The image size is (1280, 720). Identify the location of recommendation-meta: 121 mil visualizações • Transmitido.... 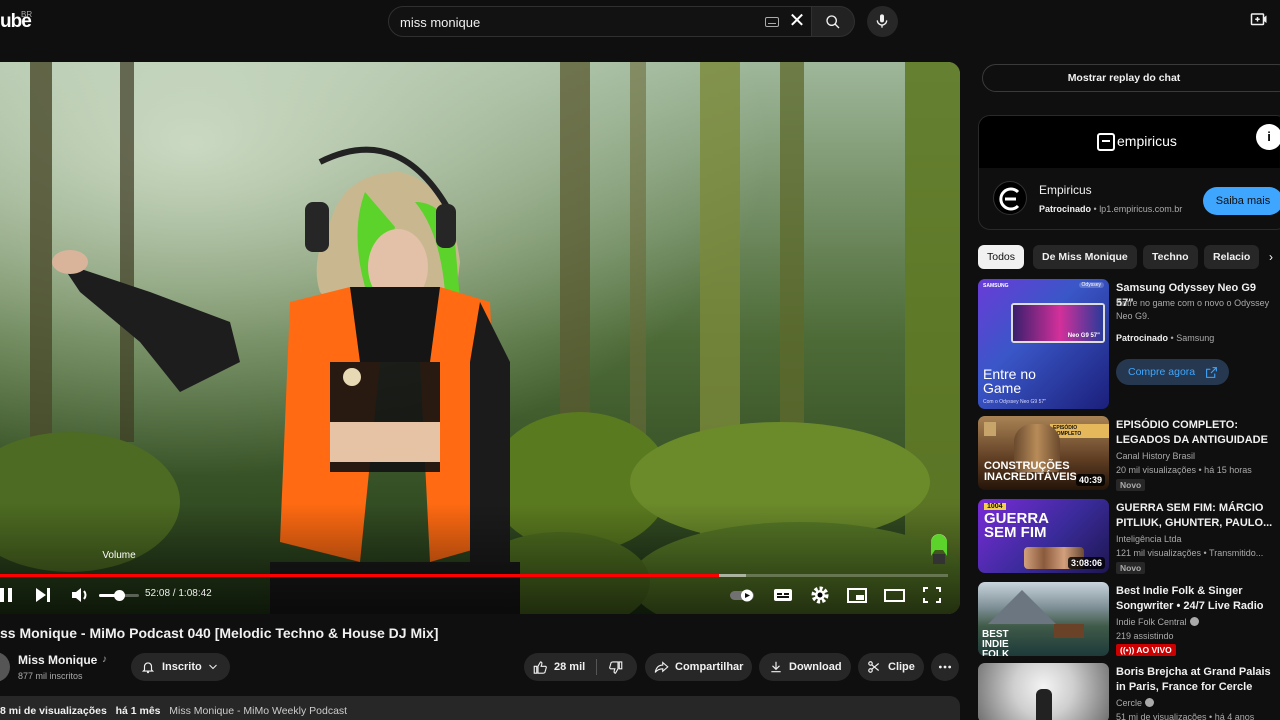
(1190, 553).